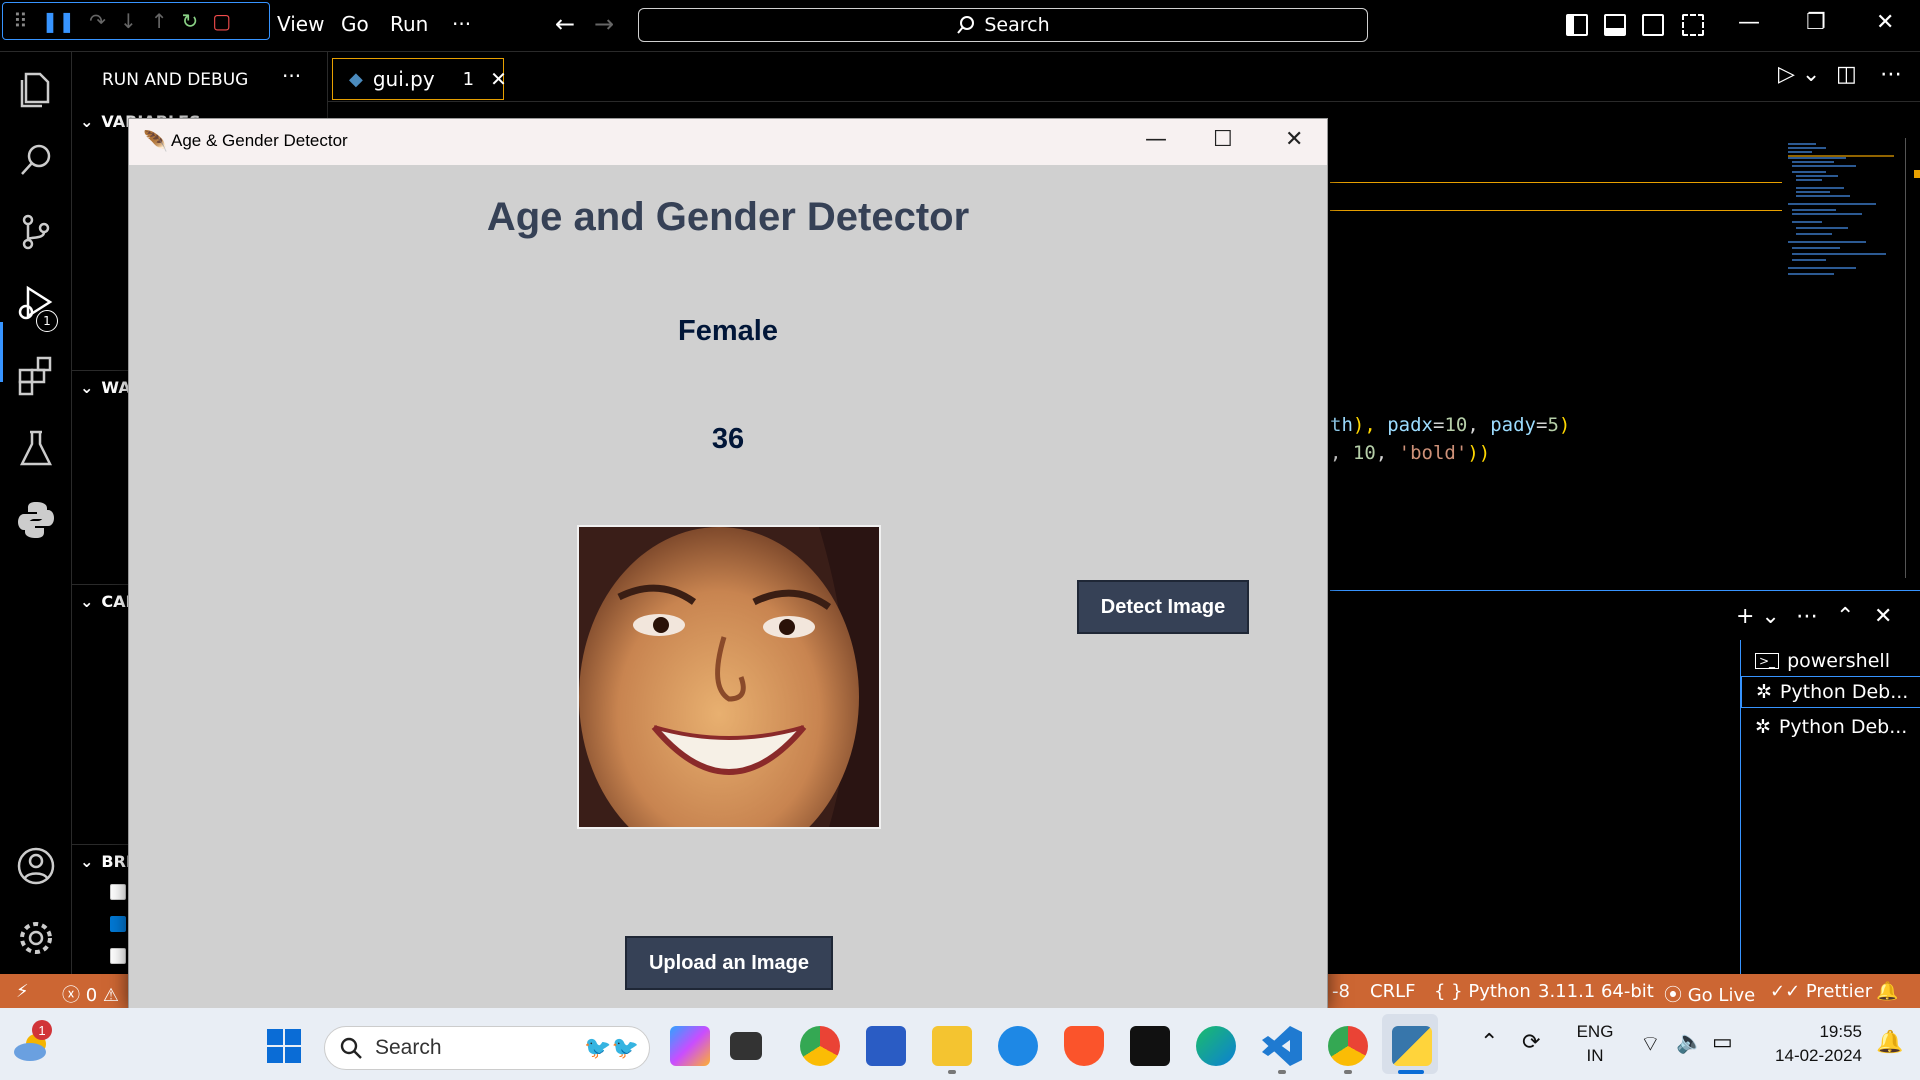 The height and width of the screenshot is (1080, 1920). Describe the element at coordinates (728, 142) in the screenshot. I see `tk-title-bar: 🪶 Age & Gender Detector — ☐ ✕` at that location.